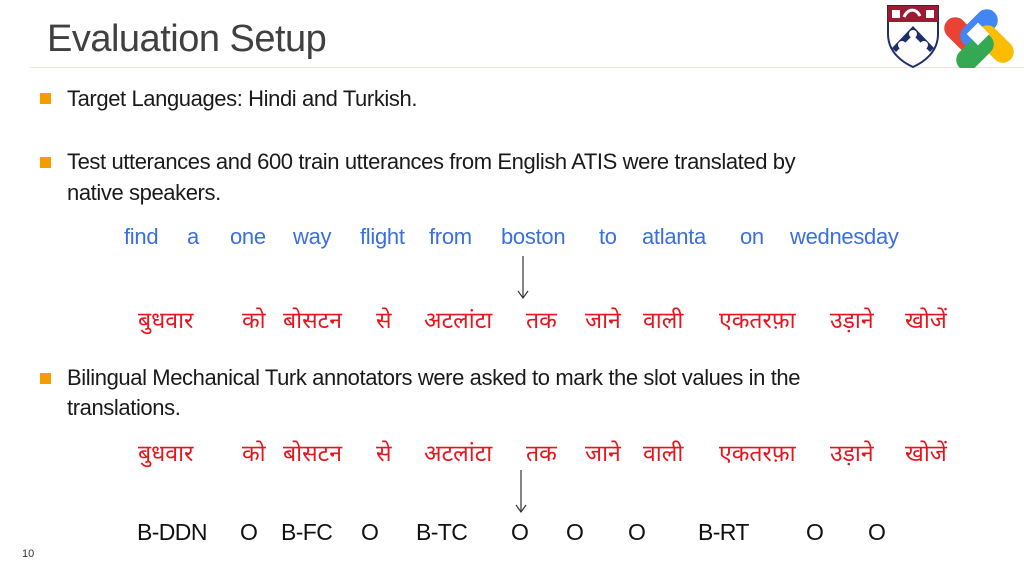 Image resolution: width=1024 pixels, height=576 pixels. Describe the element at coordinates (442, 532) in the screenshot. I see `slot-tag: B-TC` at that location.